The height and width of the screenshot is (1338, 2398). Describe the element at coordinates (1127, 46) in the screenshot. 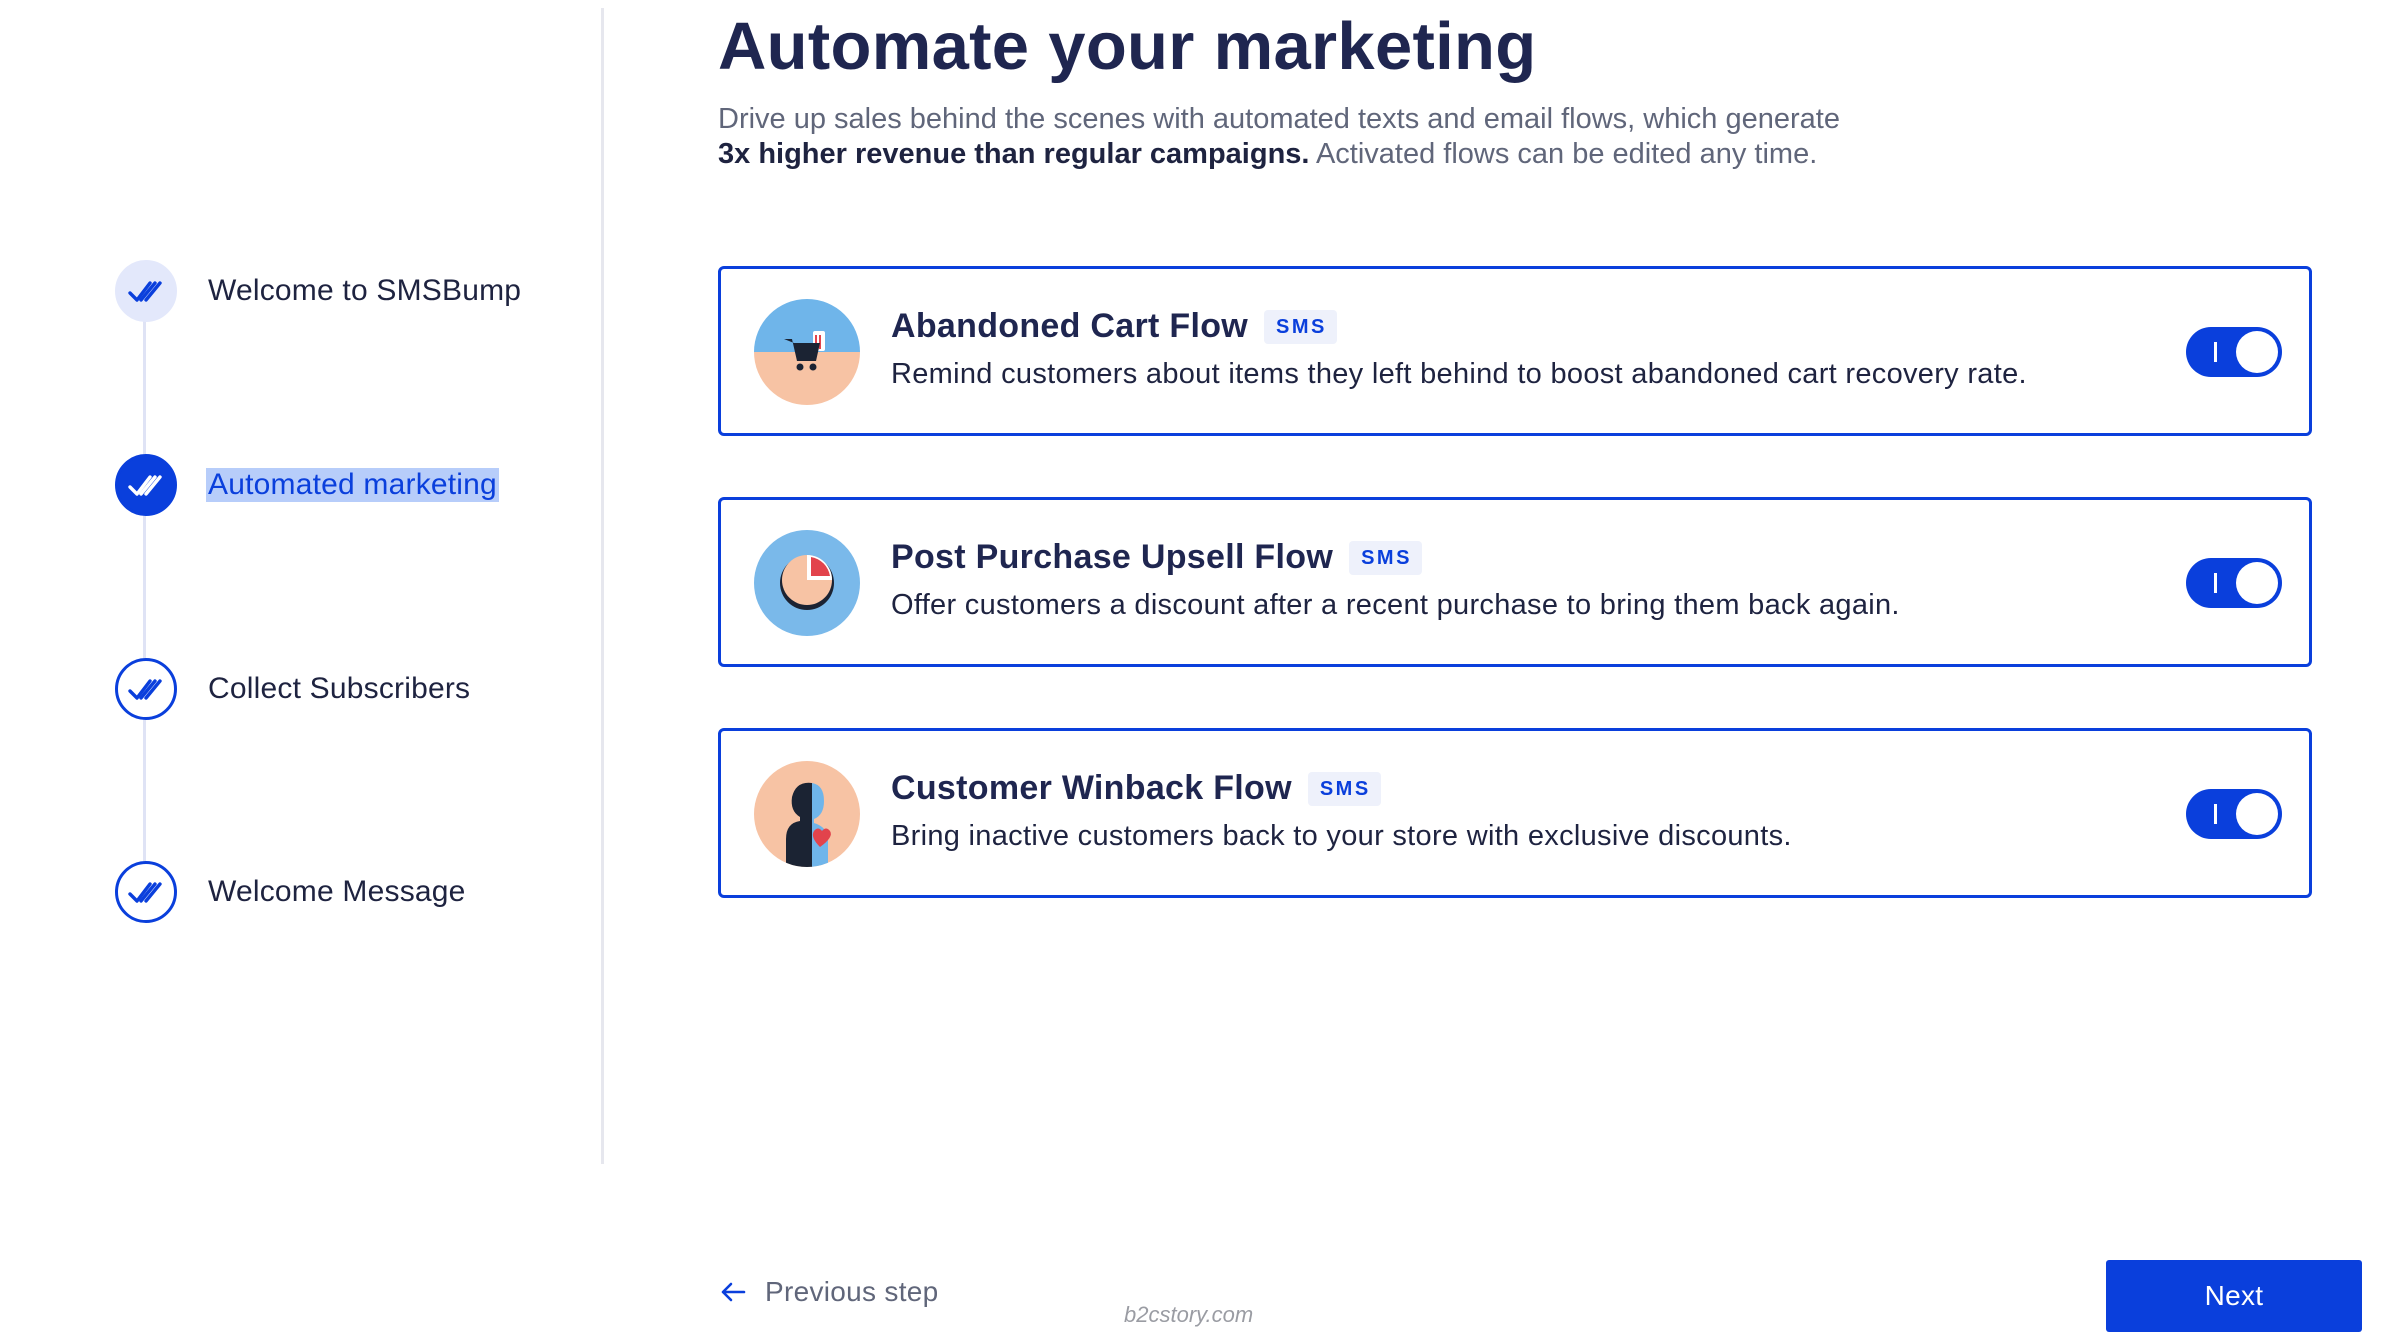

I see `page-title: Automate your marketing` at that location.